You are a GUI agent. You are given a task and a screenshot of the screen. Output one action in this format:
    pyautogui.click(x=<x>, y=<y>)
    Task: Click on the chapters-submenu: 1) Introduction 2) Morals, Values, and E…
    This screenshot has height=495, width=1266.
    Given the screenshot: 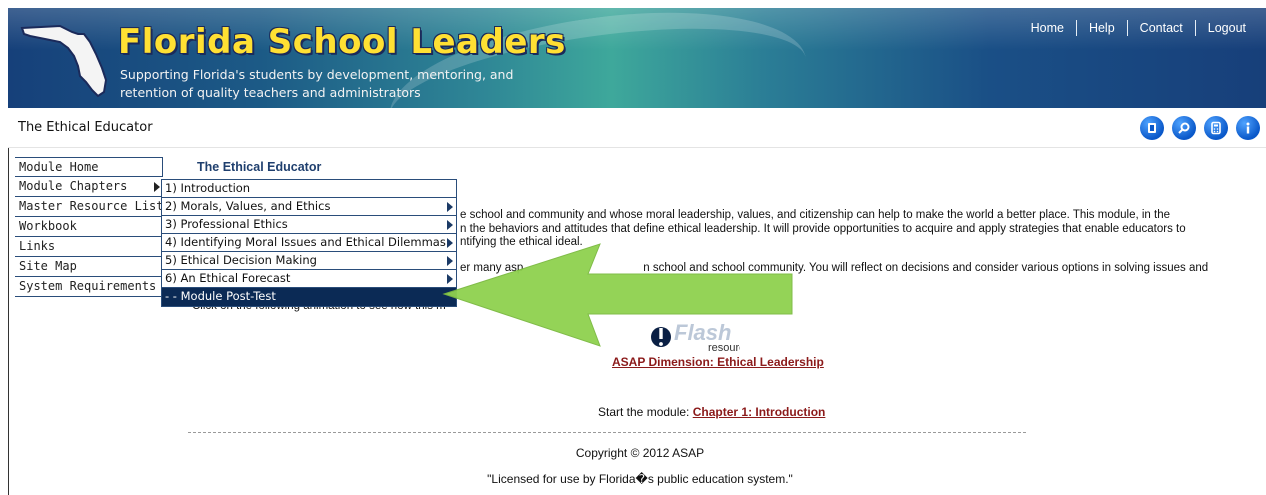 What is the action you would take?
    pyautogui.click(x=309, y=243)
    